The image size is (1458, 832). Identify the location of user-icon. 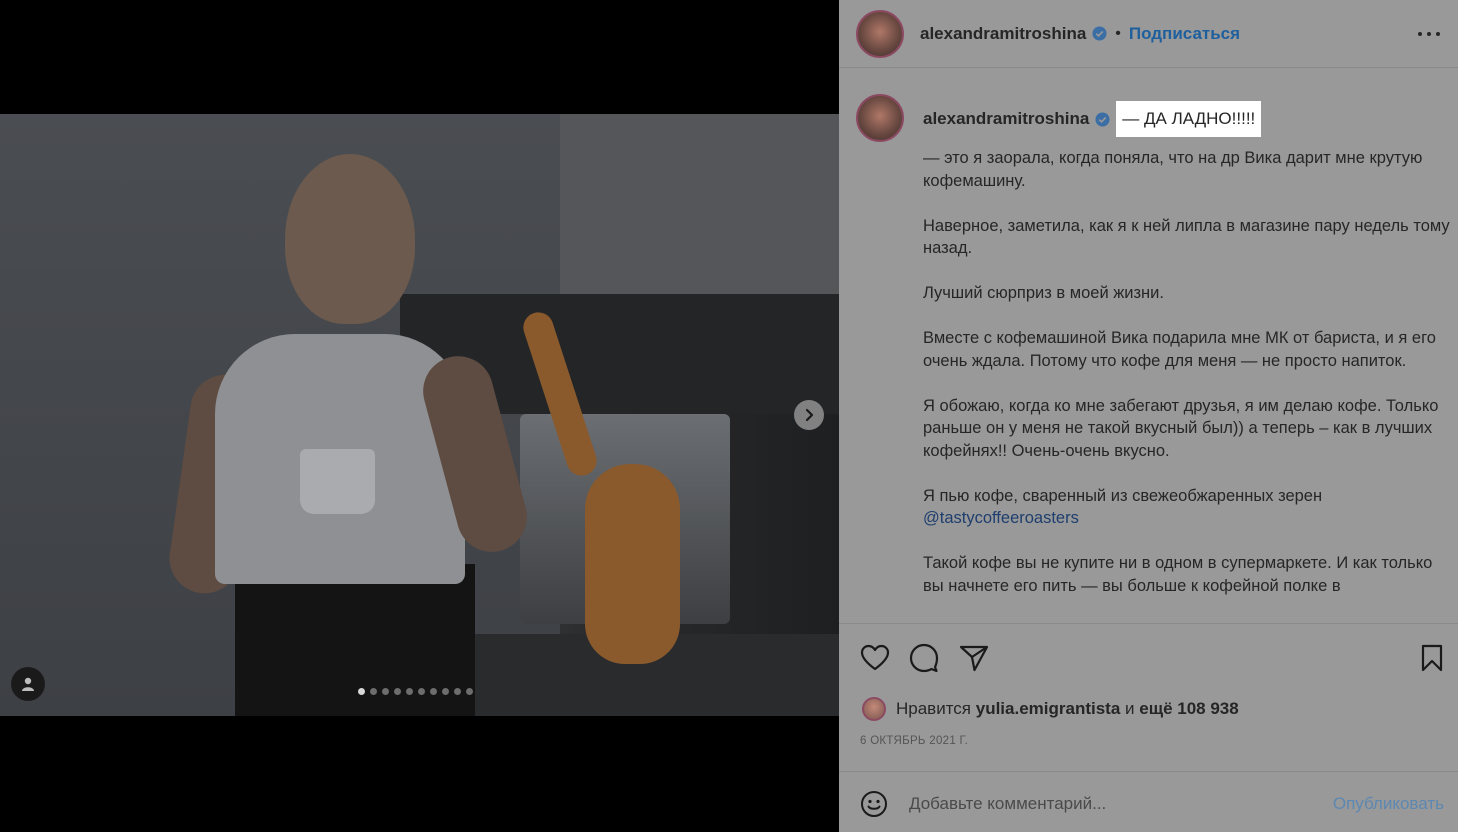
(28, 684).